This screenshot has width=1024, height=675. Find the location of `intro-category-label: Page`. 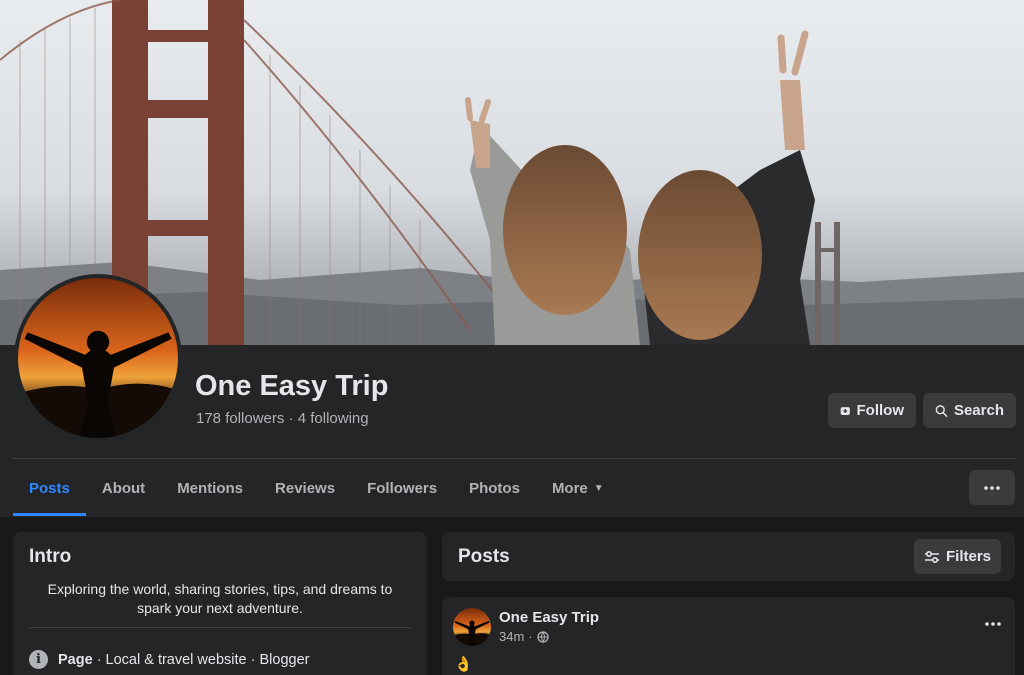

intro-category-label: Page is located at coordinates (75, 659).